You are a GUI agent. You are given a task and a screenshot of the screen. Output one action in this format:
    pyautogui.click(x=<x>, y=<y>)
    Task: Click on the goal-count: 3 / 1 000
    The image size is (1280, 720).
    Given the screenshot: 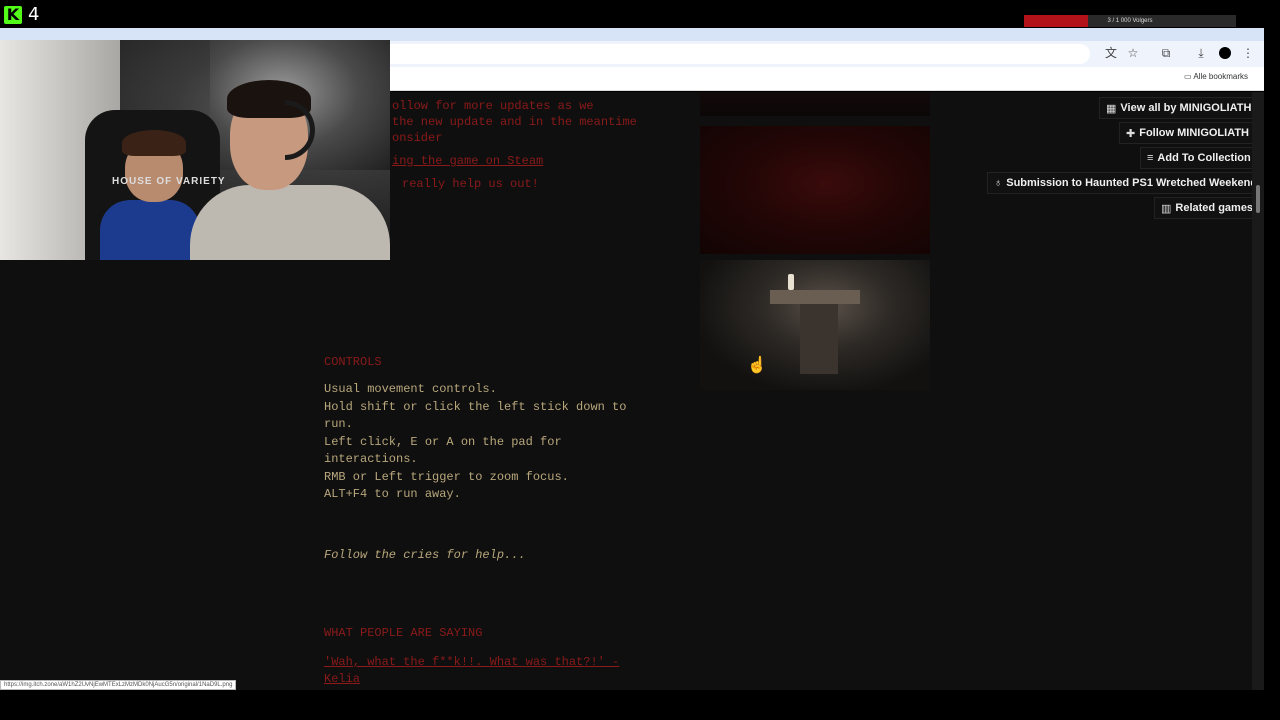 What is the action you would take?
    pyautogui.click(x=1119, y=21)
    